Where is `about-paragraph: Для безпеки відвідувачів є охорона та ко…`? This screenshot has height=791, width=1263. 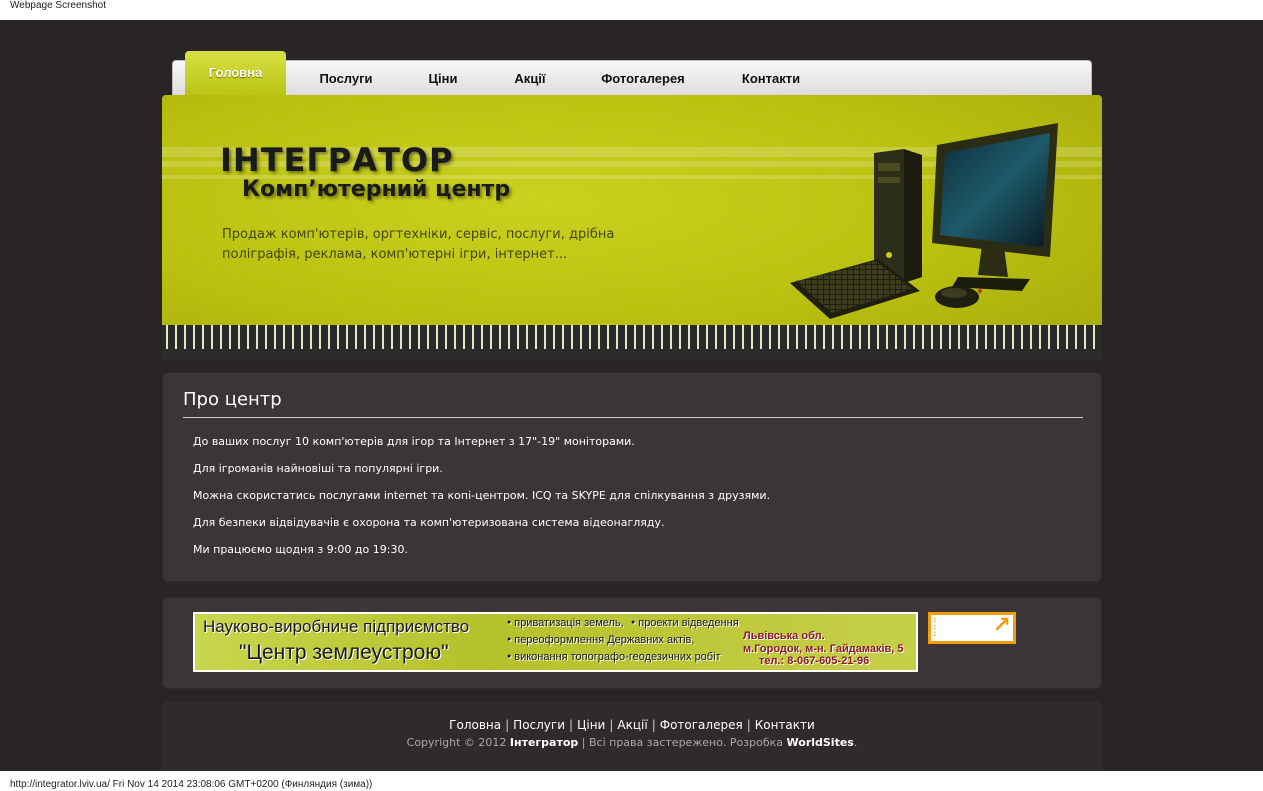 about-paragraph: Для безпеки відвідувачів є охорона та ко… is located at coordinates (429, 522).